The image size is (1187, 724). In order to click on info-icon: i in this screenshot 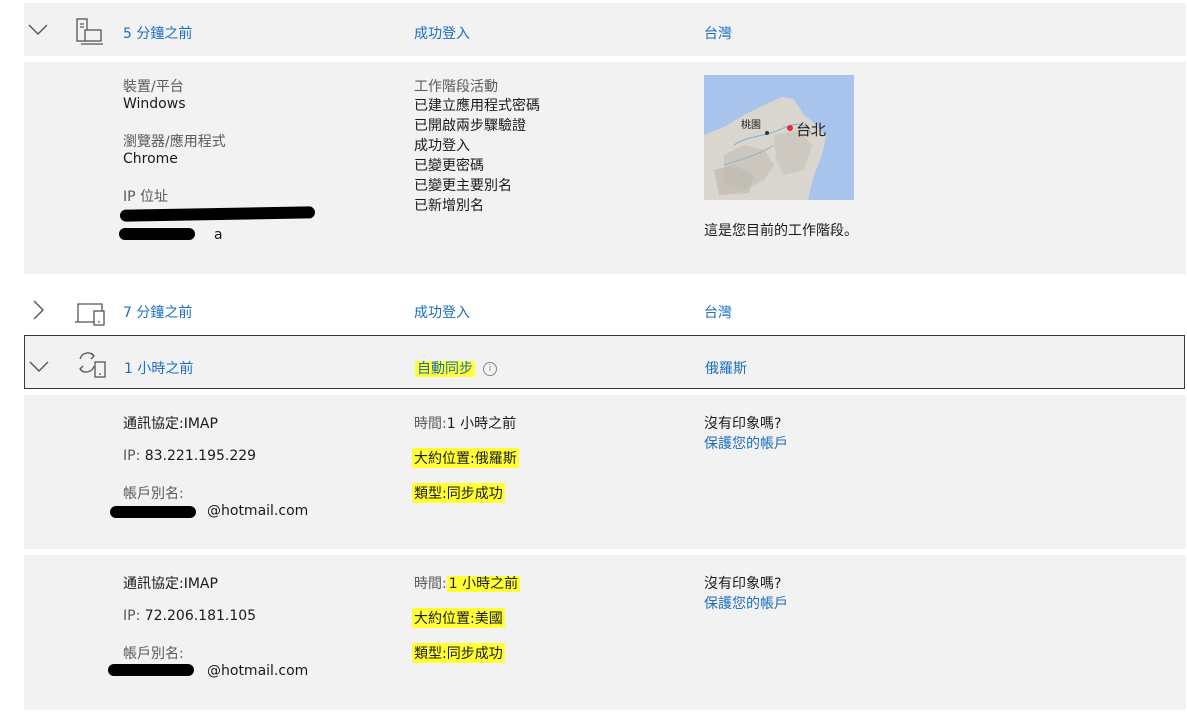, I will do `click(490, 369)`.